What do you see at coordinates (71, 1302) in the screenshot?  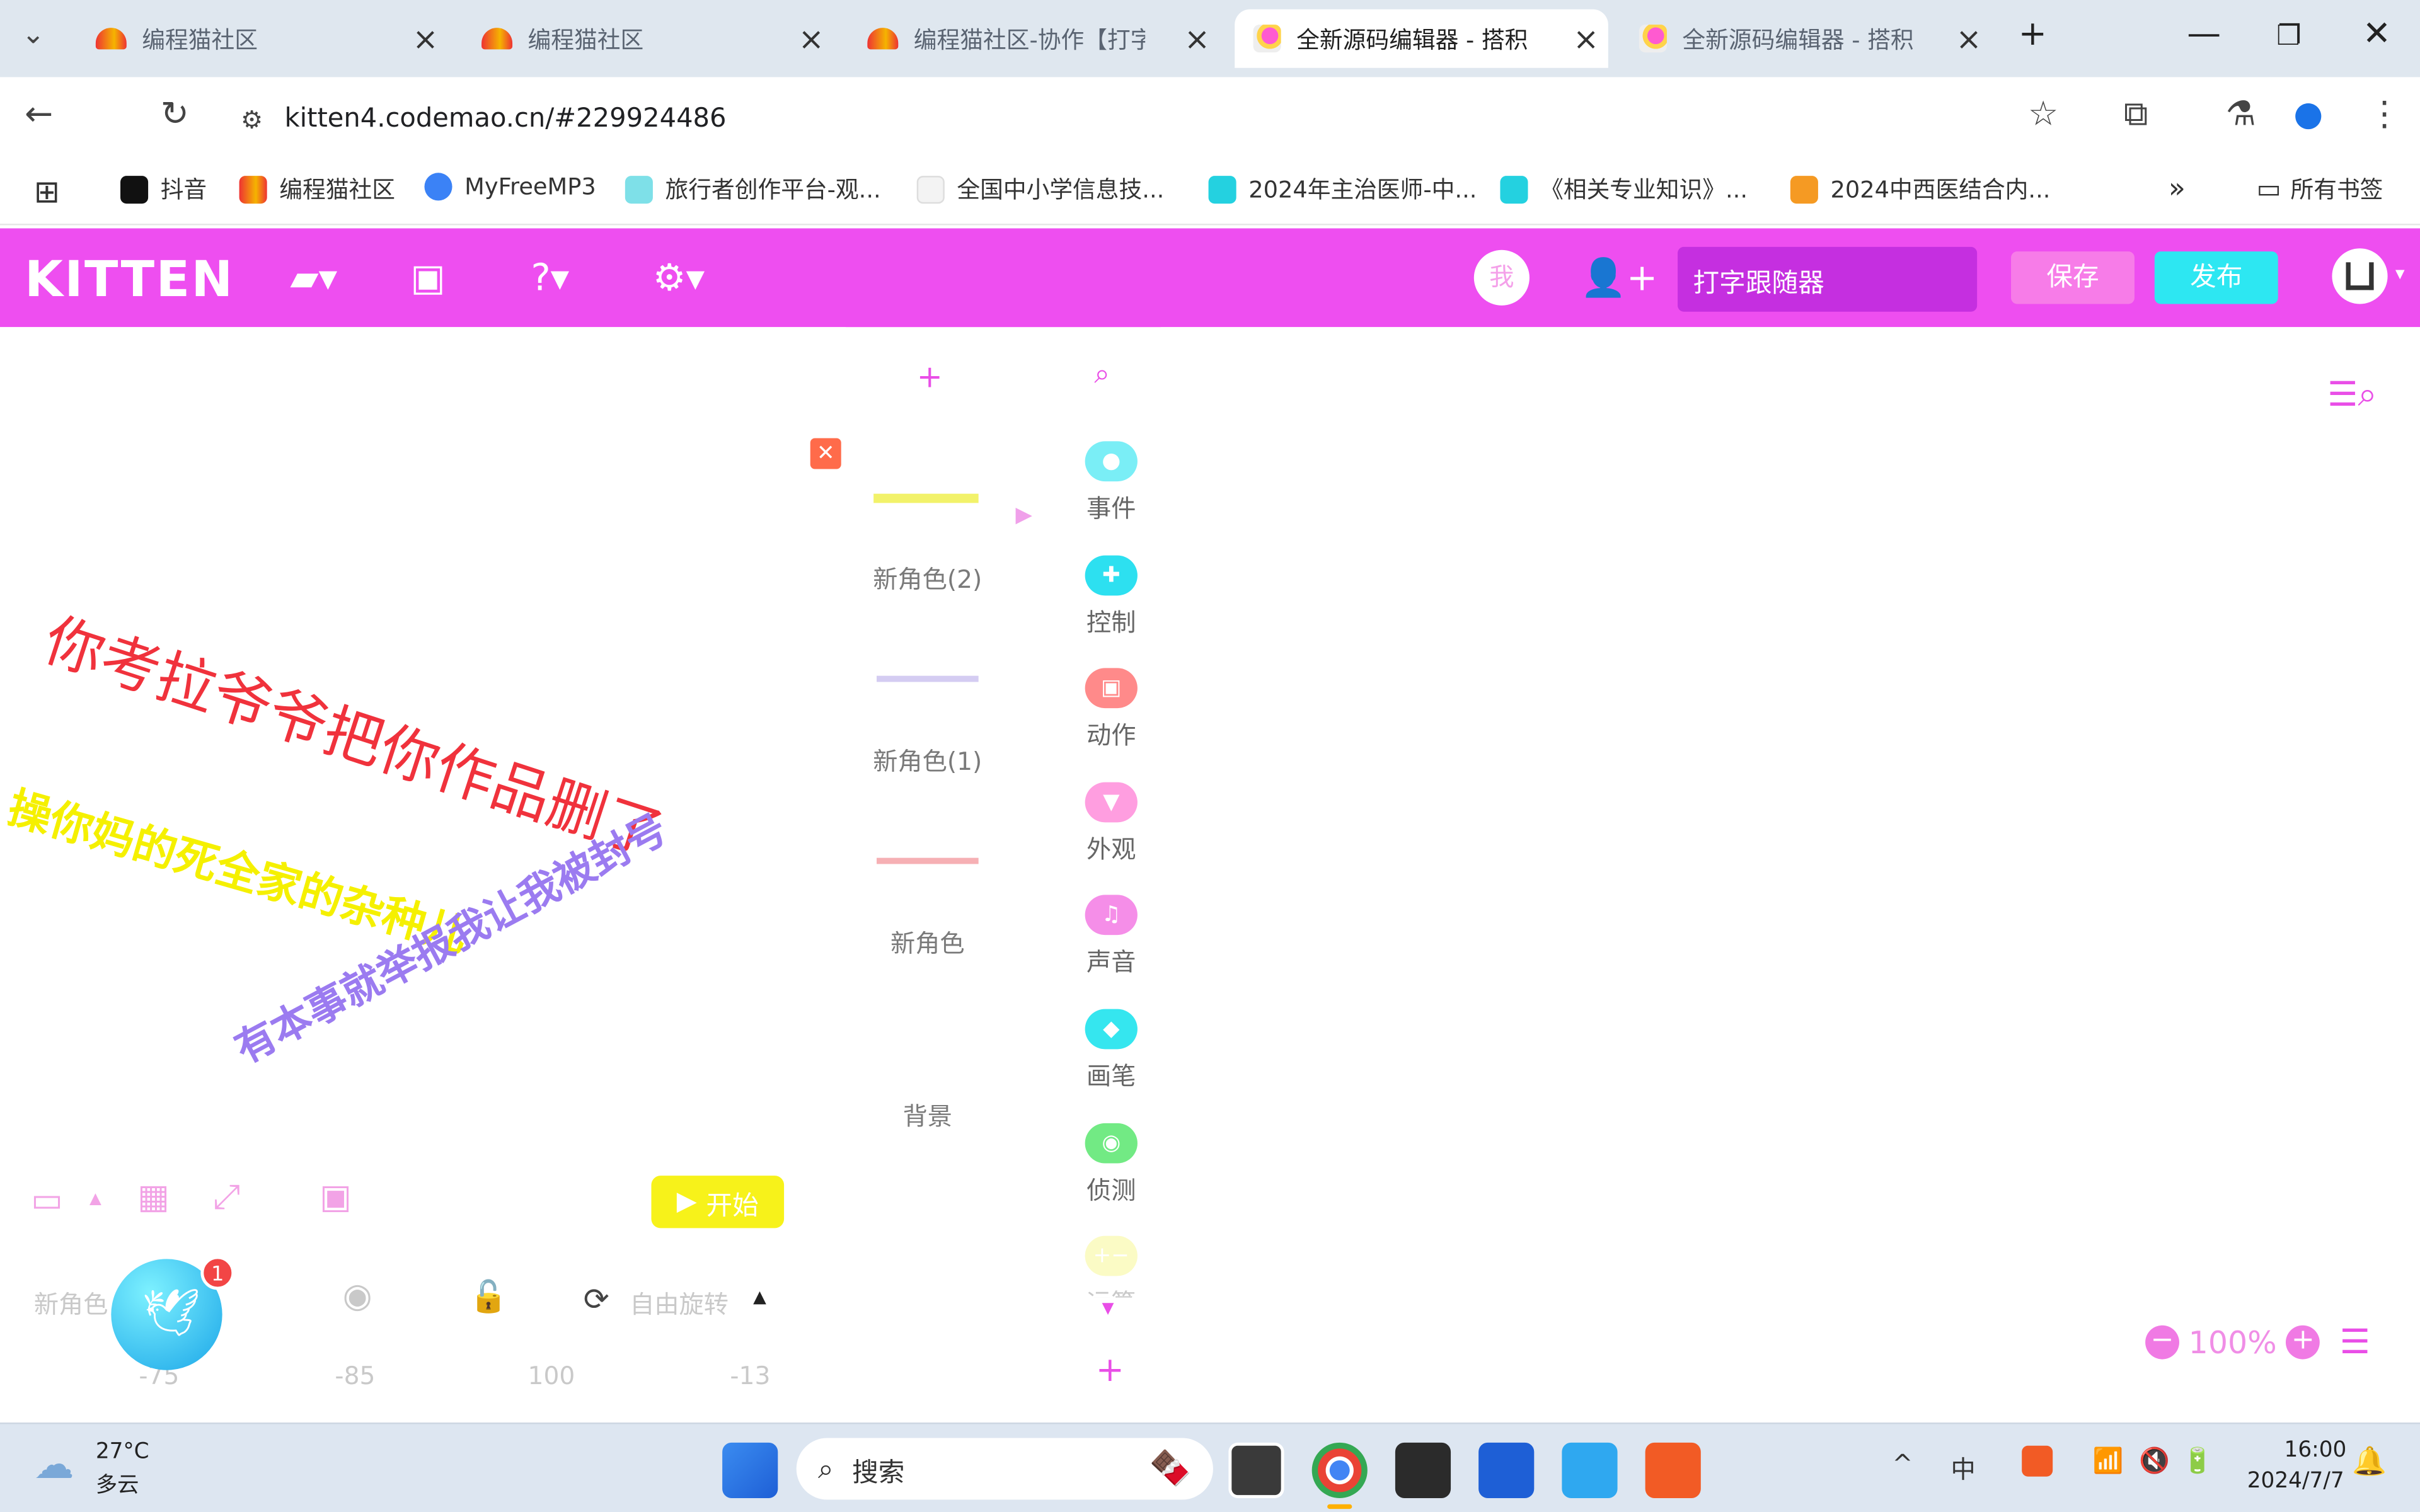 I see `sprite-name-field: 新角色` at bounding box center [71, 1302].